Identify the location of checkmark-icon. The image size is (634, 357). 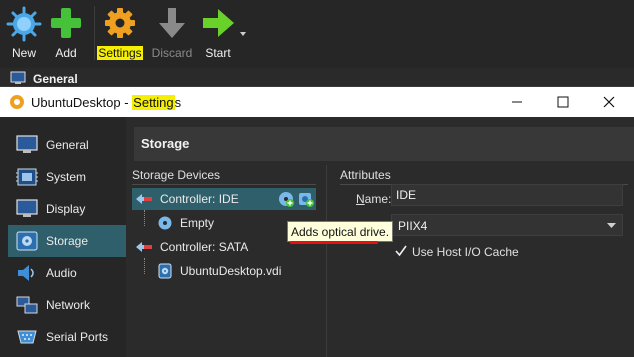
(401, 251).